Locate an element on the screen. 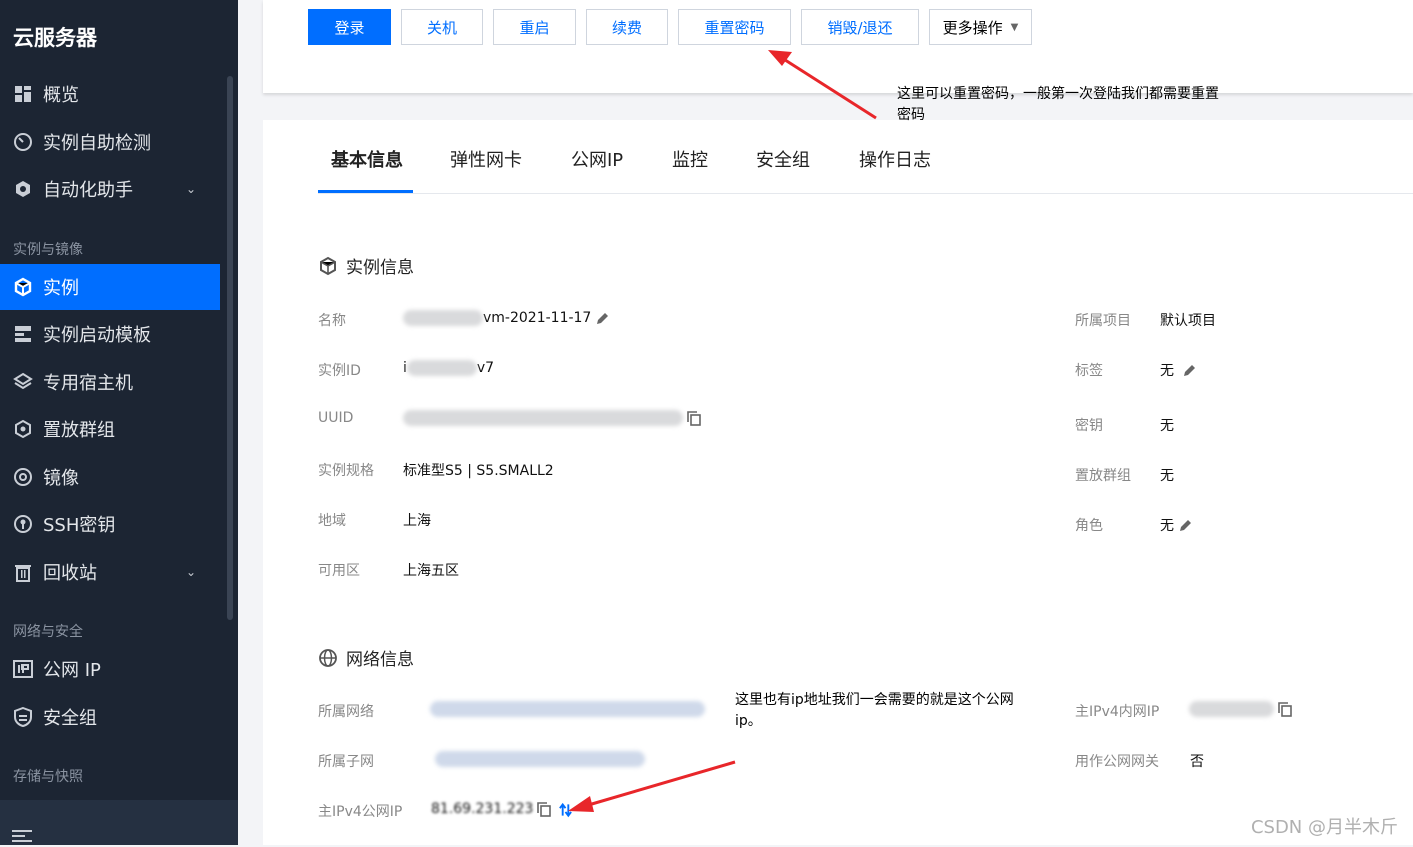  disc-icon is located at coordinates (23, 477).